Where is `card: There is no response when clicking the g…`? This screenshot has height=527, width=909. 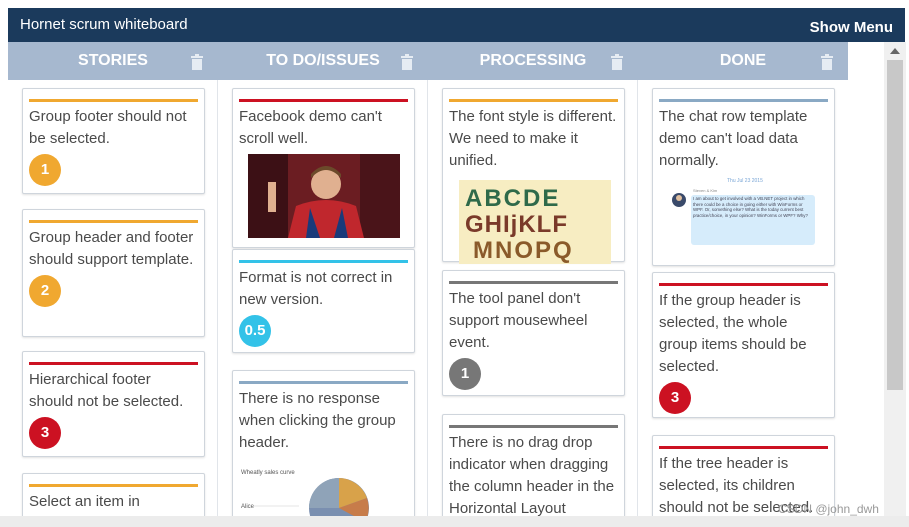 card: There is no response when clicking the g… is located at coordinates (323, 443).